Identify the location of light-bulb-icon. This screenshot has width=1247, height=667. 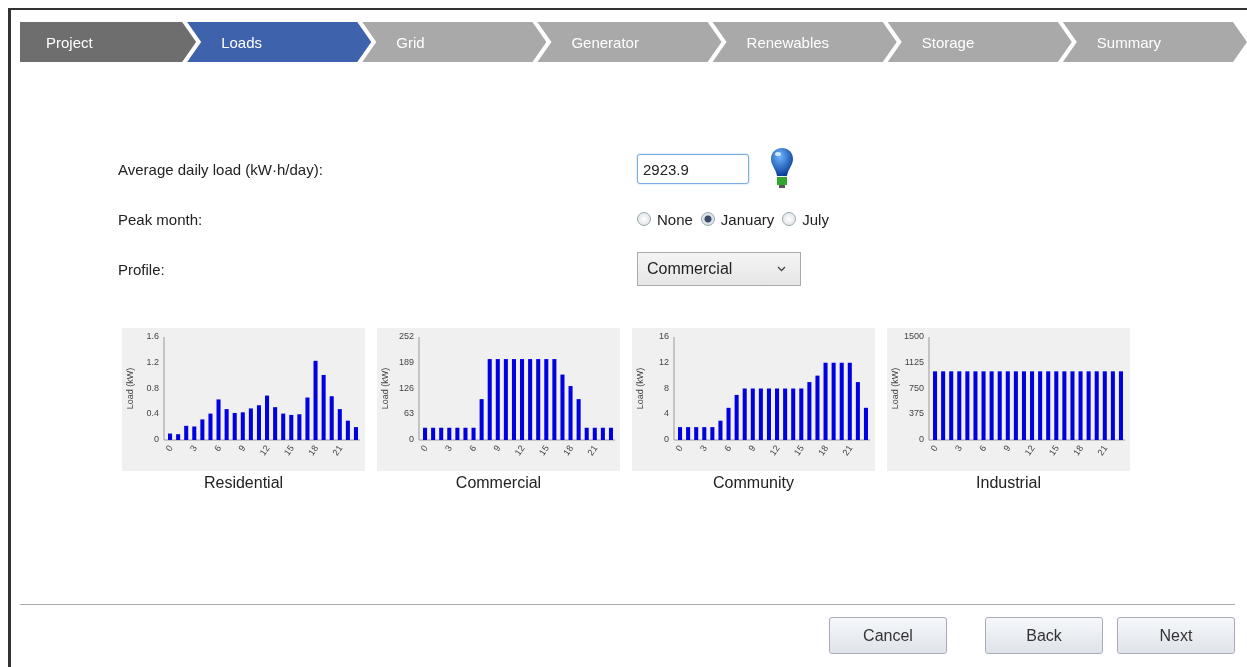
(782, 169).